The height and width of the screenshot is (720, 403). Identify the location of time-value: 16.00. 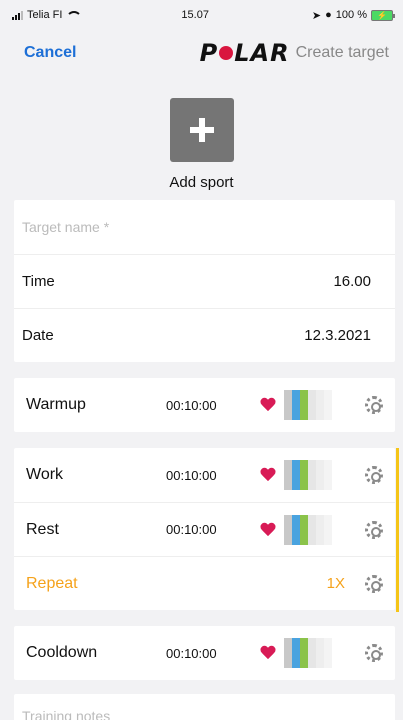
(352, 281).